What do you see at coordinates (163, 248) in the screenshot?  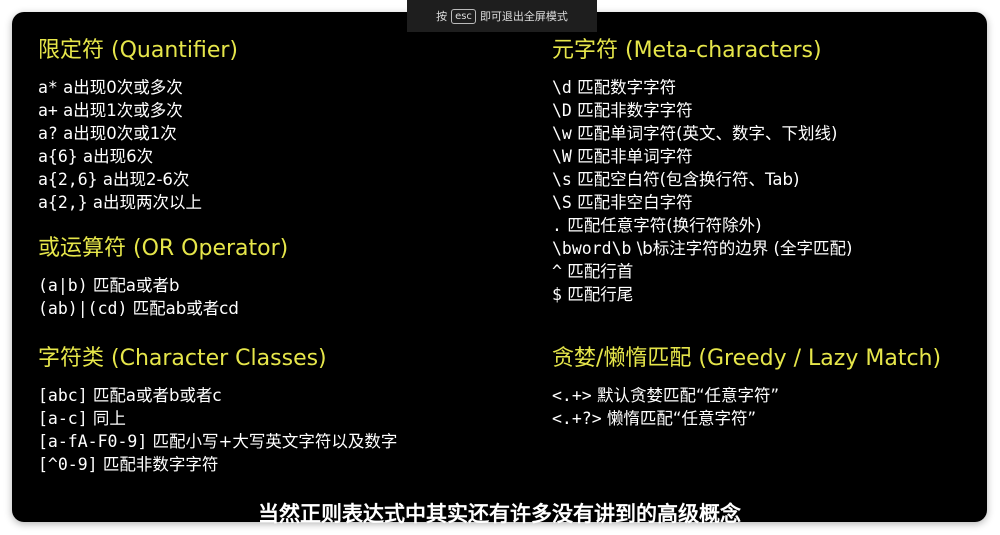 I see `section-title: 或运算符 (OR Operator)` at bounding box center [163, 248].